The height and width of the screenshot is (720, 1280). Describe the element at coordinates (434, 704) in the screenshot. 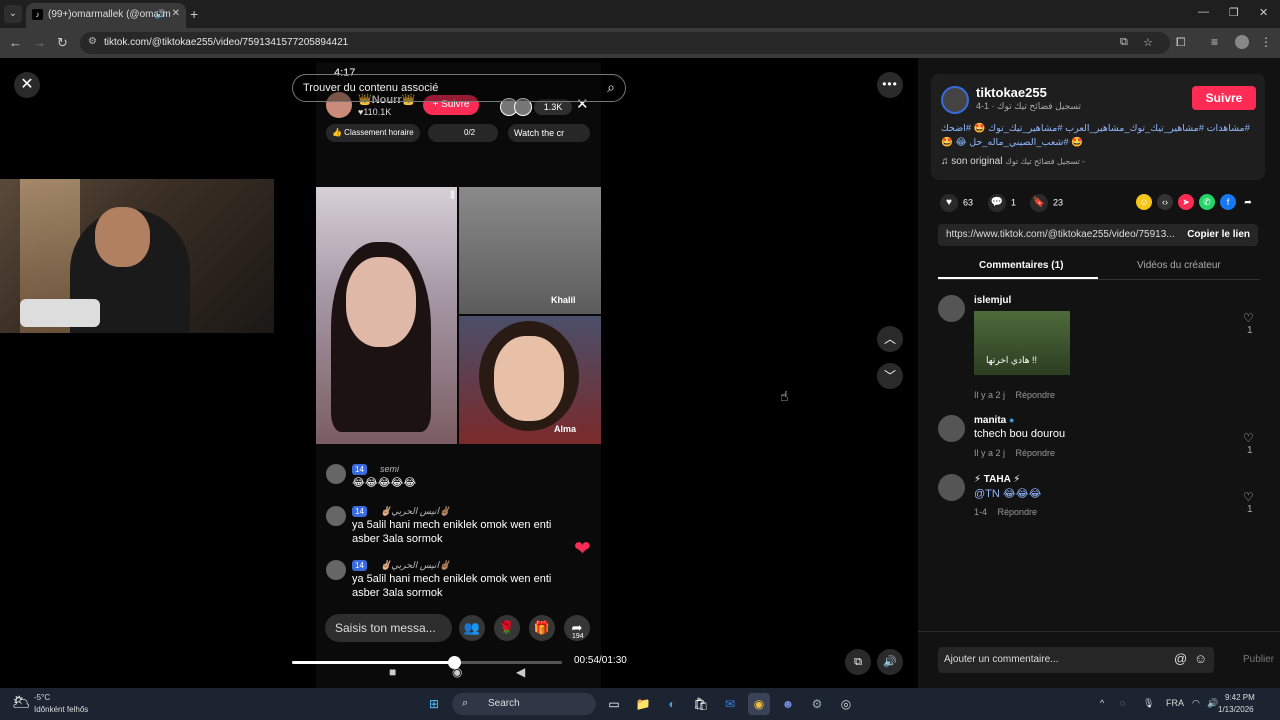

I see `start-icon: ⊞` at that location.